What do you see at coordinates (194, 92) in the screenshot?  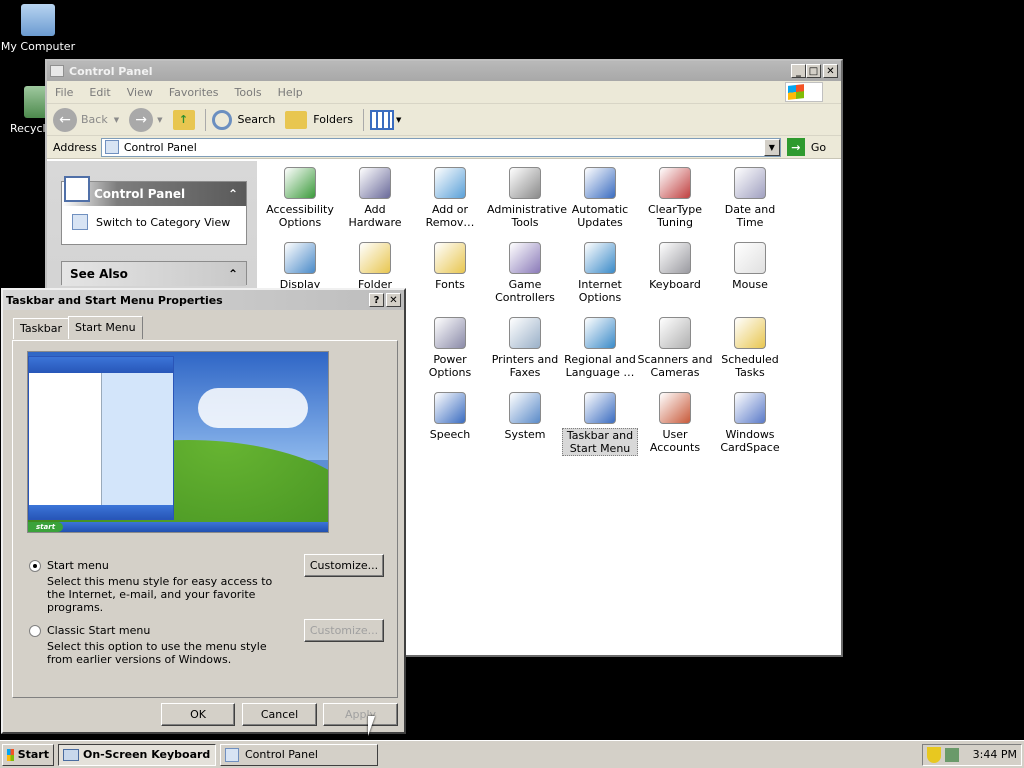 I see `menu-favorites: Favorites` at bounding box center [194, 92].